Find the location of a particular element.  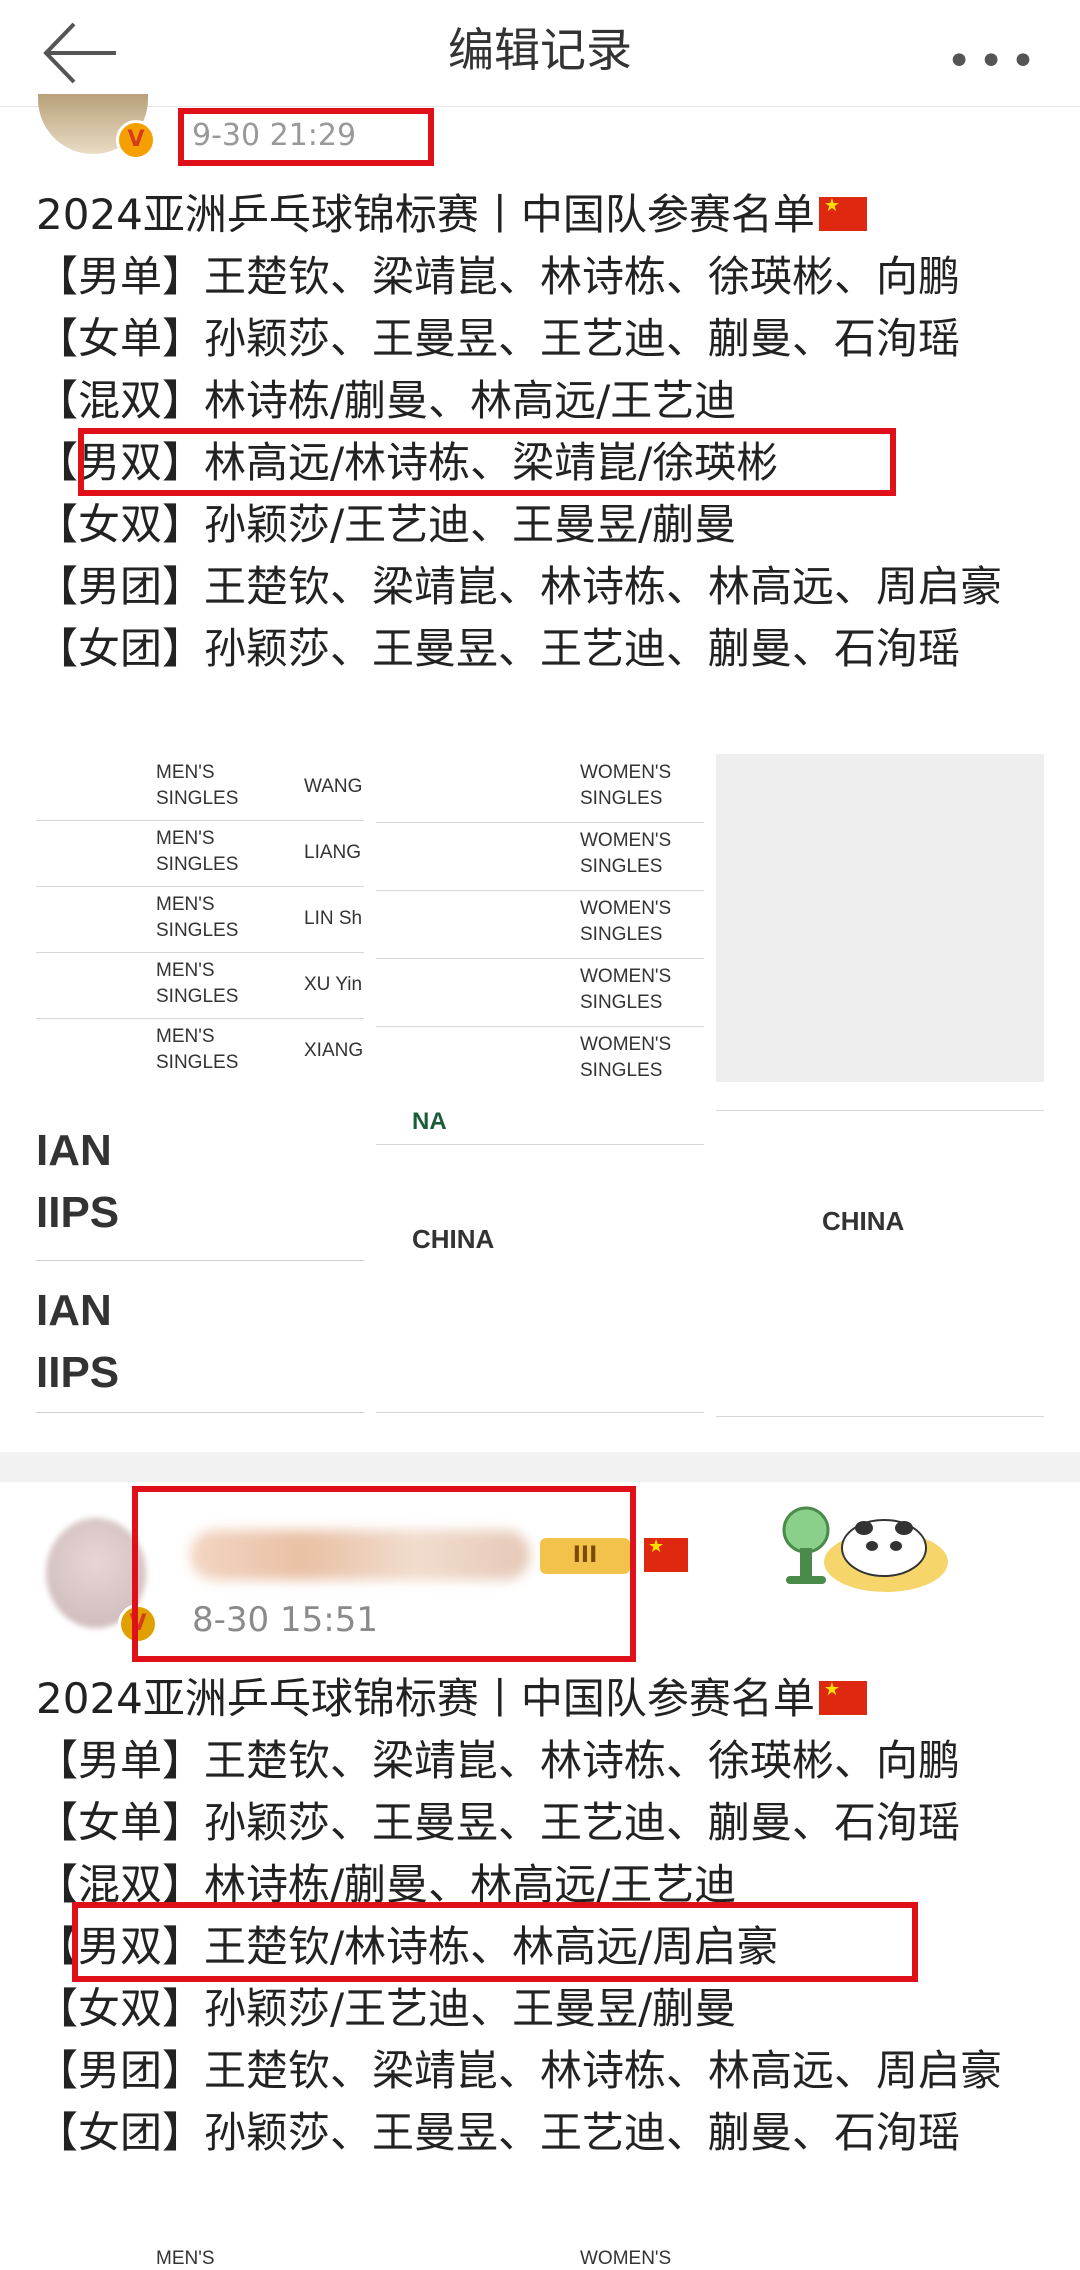

top-bar: 编辑记录 ••• is located at coordinates (540, 53).